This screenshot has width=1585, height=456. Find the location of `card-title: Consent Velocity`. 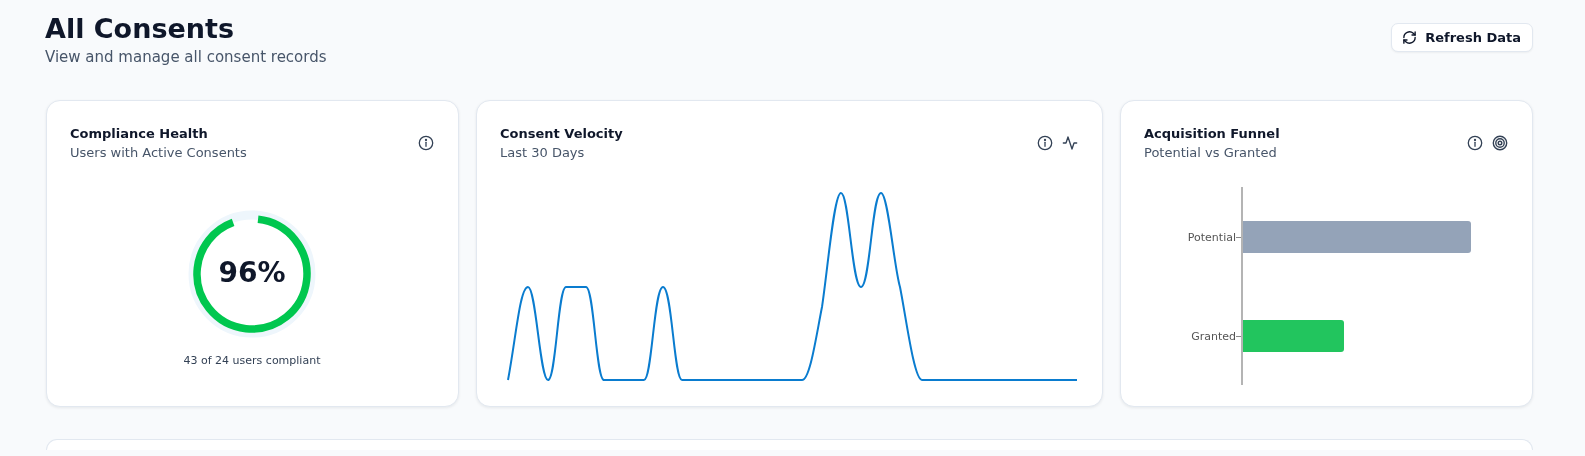

card-title: Consent Velocity is located at coordinates (561, 134).